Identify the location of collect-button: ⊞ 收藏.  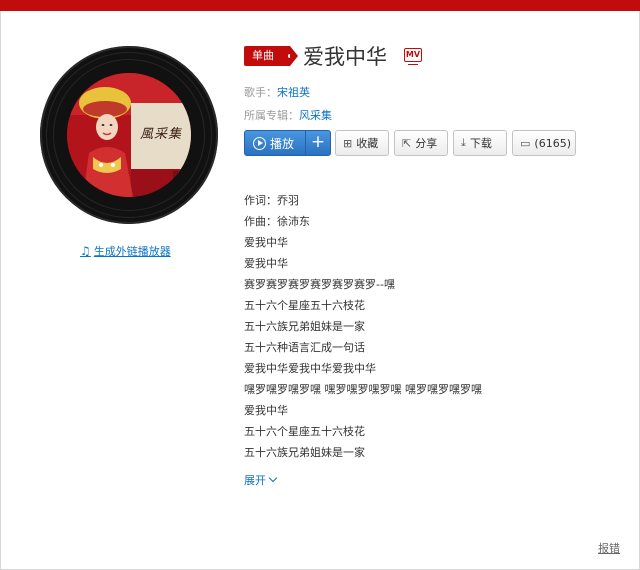
(362, 143).